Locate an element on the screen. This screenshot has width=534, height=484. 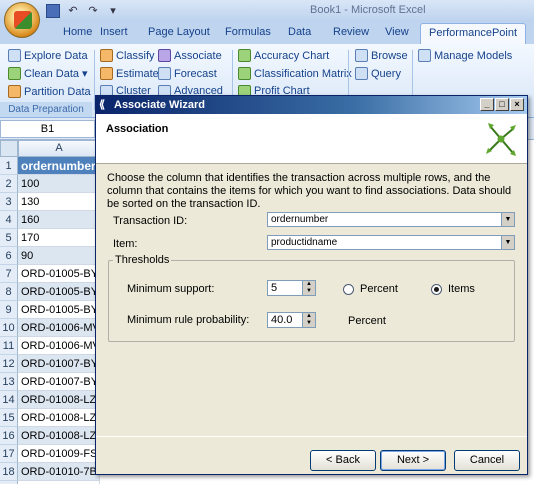
close-icon: × is located at coordinates (517, 104).